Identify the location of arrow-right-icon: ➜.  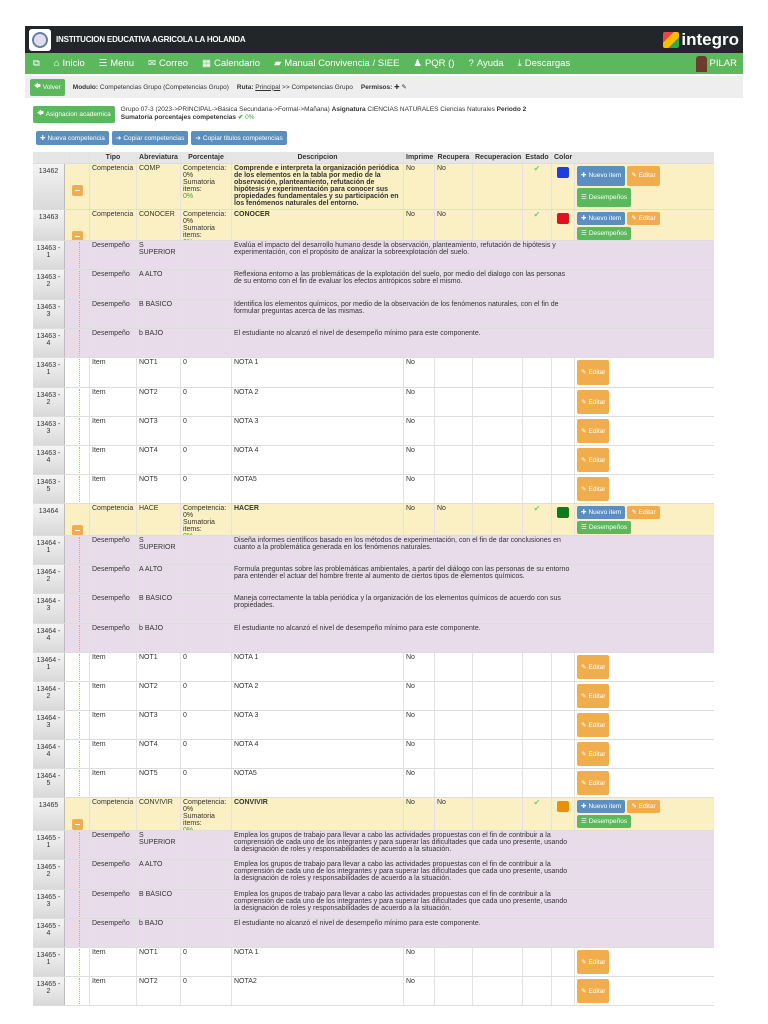
(118, 138).